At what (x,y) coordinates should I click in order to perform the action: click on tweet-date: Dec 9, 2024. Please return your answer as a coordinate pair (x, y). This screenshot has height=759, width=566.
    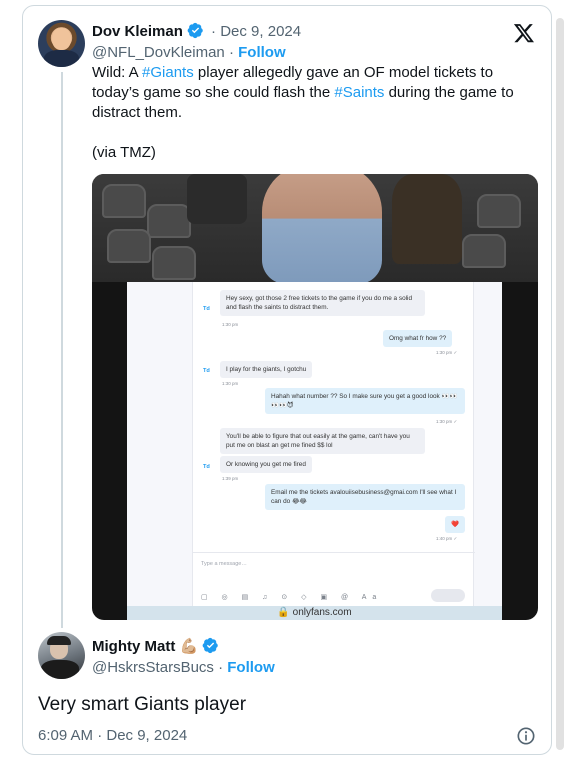
    Looking at the image, I should click on (260, 31).